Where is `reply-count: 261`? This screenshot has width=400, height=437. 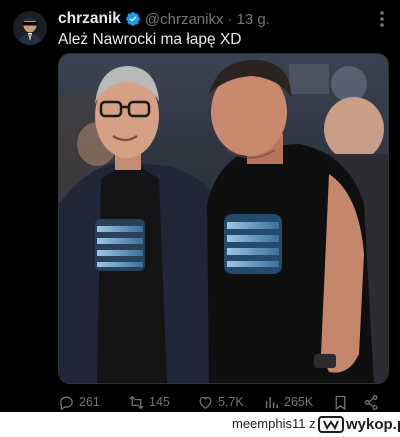 reply-count: 261 is located at coordinates (89, 402).